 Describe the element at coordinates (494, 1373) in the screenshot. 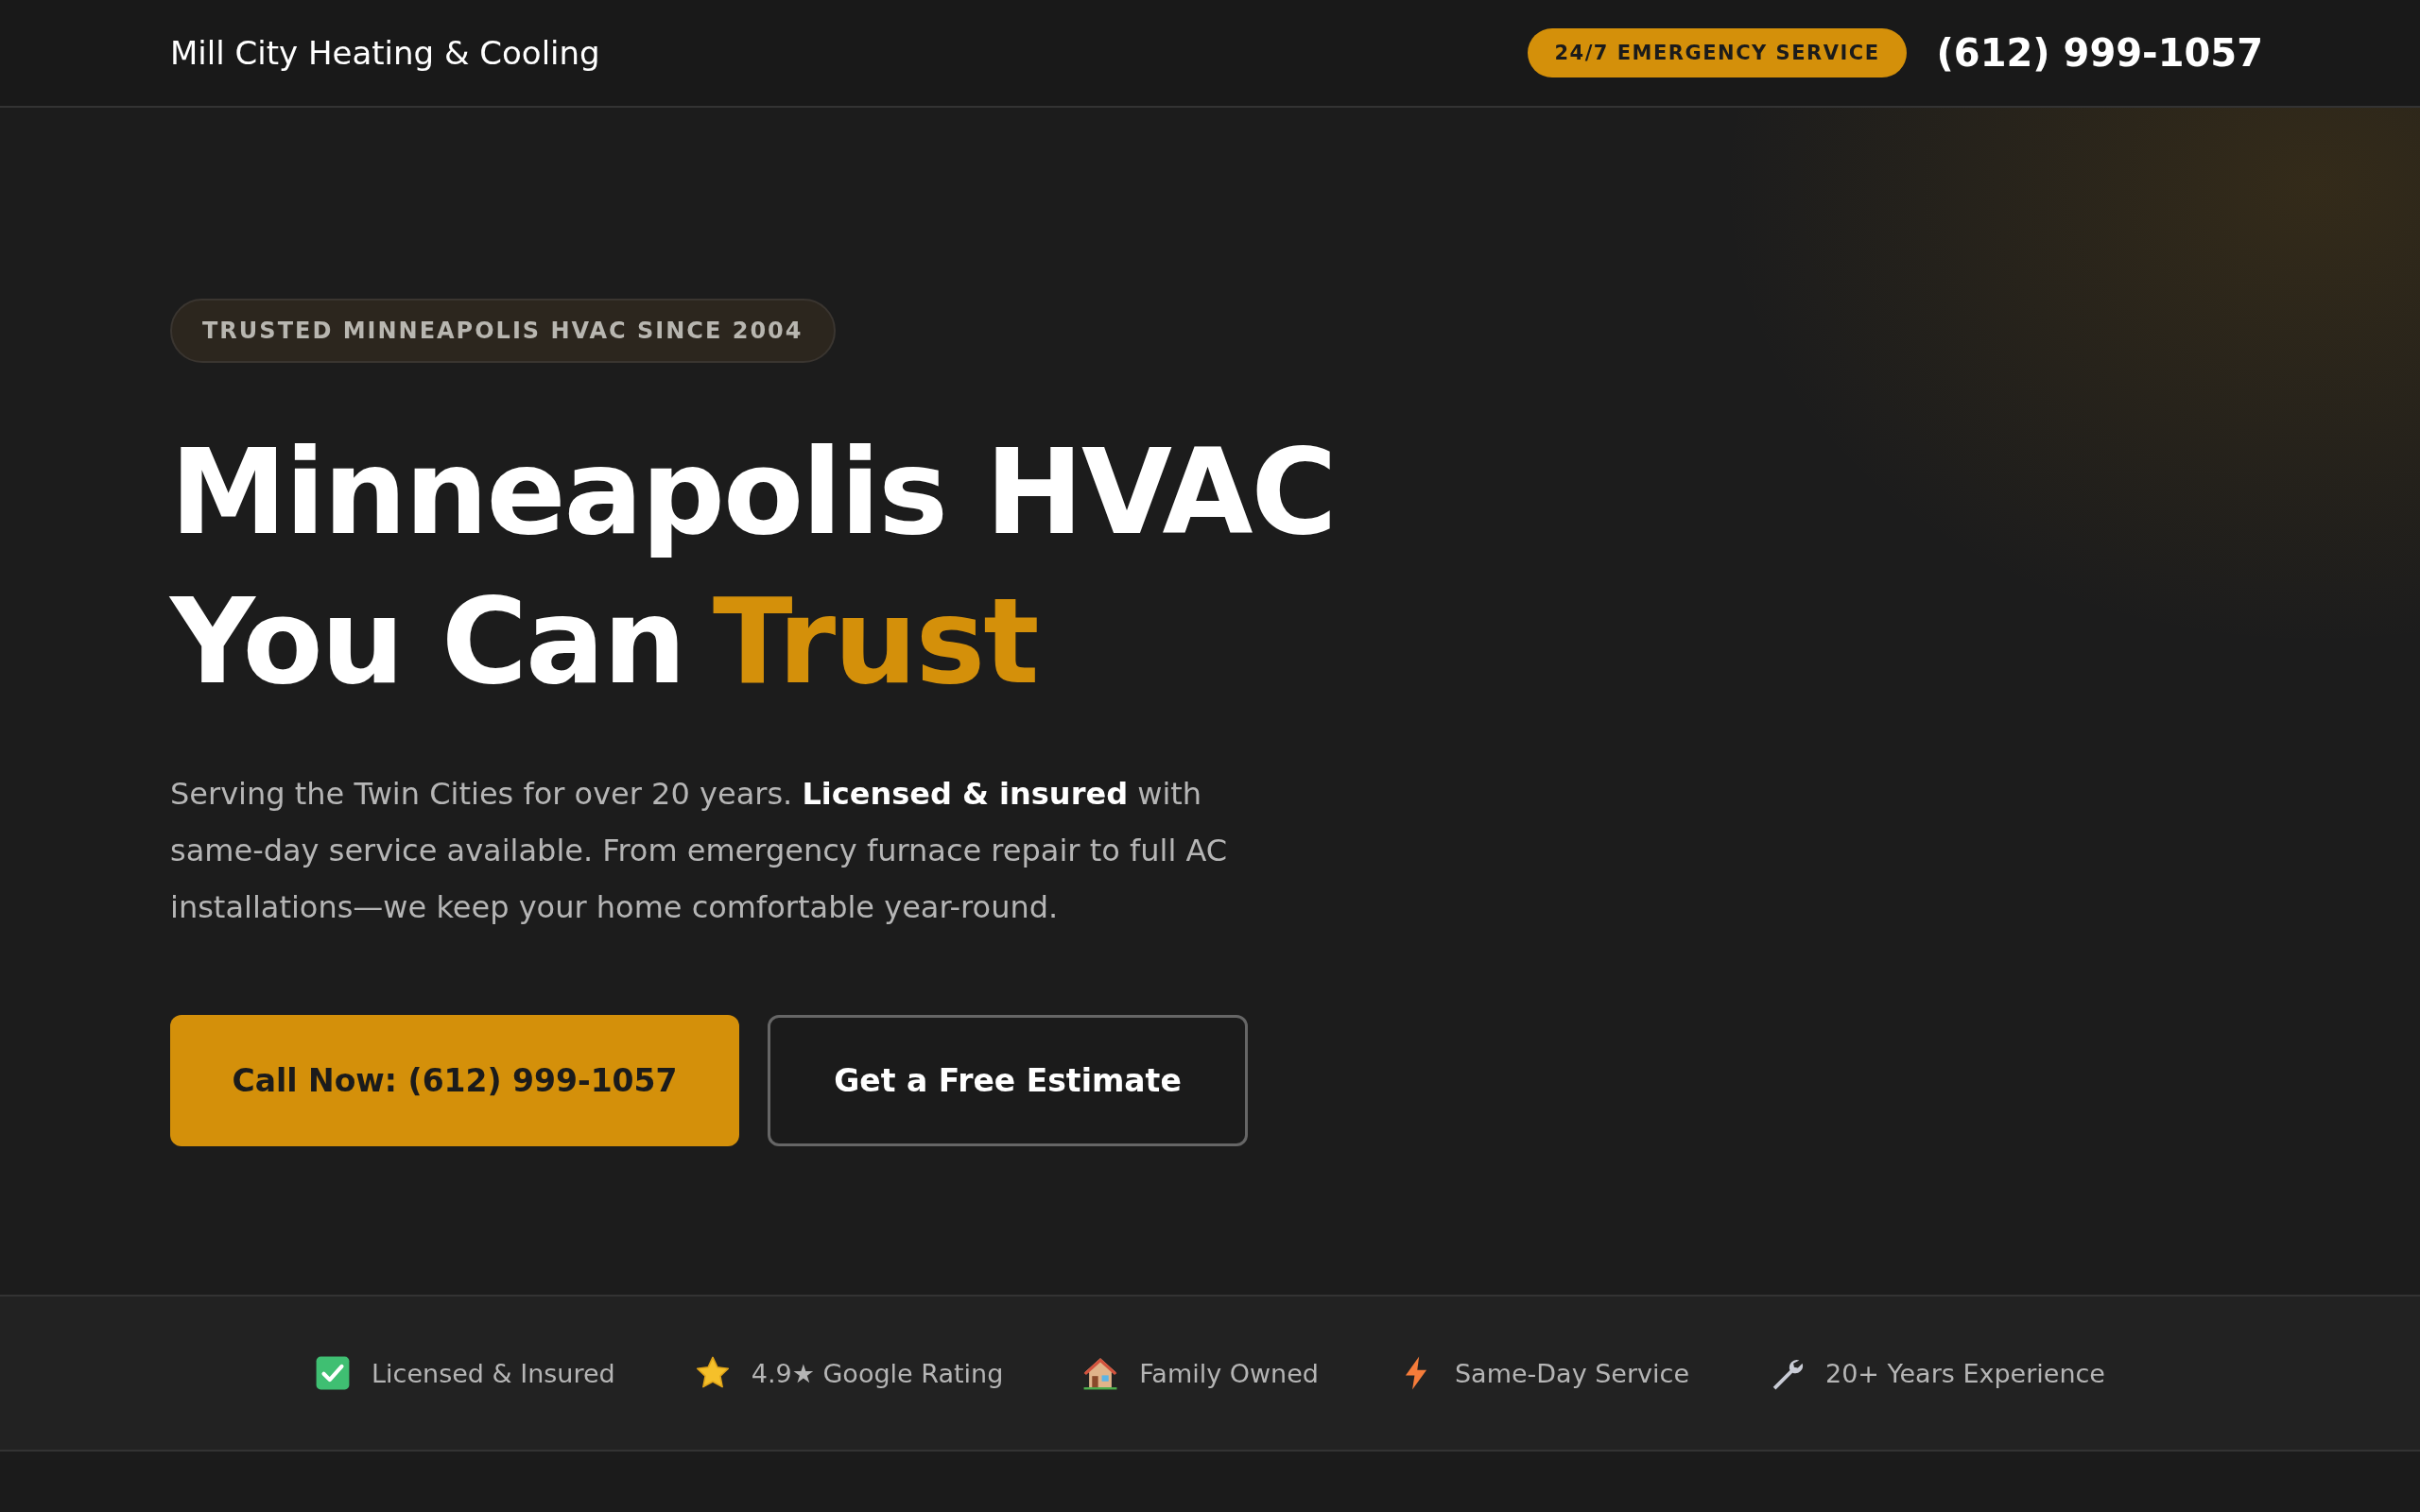

I see `trust-label: Licensed & Insured` at that location.